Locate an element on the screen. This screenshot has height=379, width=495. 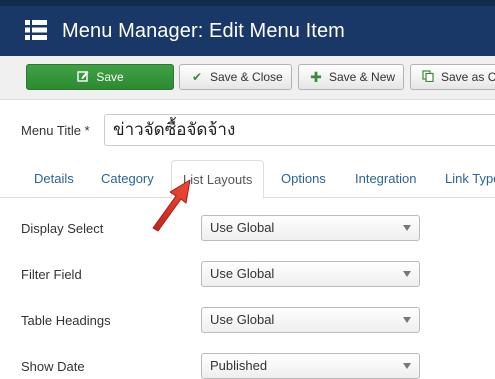
save-new-button-label: Save & New is located at coordinates (362, 77).